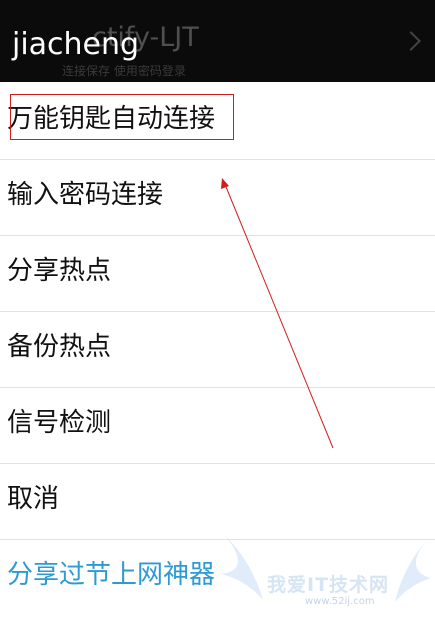 Image resolution: width=435 pixels, height=620 pixels. What do you see at coordinates (217, 274) in the screenshot?
I see `menu-item-share-hotspot: 分享热点` at bounding box center [217, 274].